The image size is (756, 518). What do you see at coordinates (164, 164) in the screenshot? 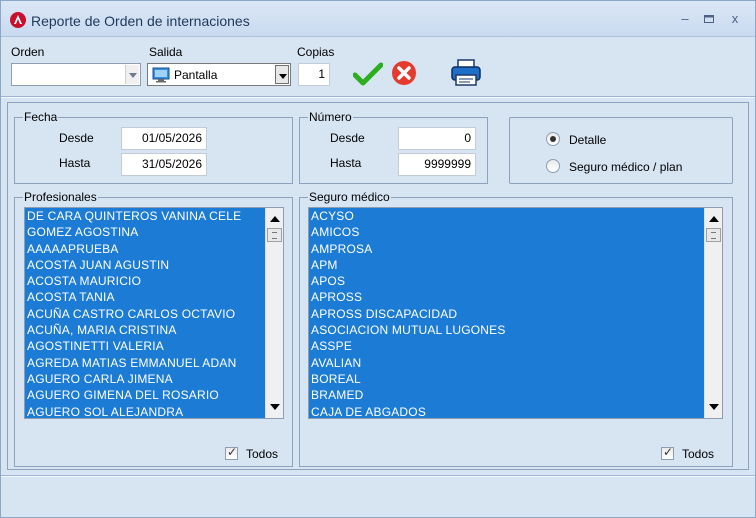
I see `fecha-hasta-input: 31/05/2026` at bounding box center [164, 164].